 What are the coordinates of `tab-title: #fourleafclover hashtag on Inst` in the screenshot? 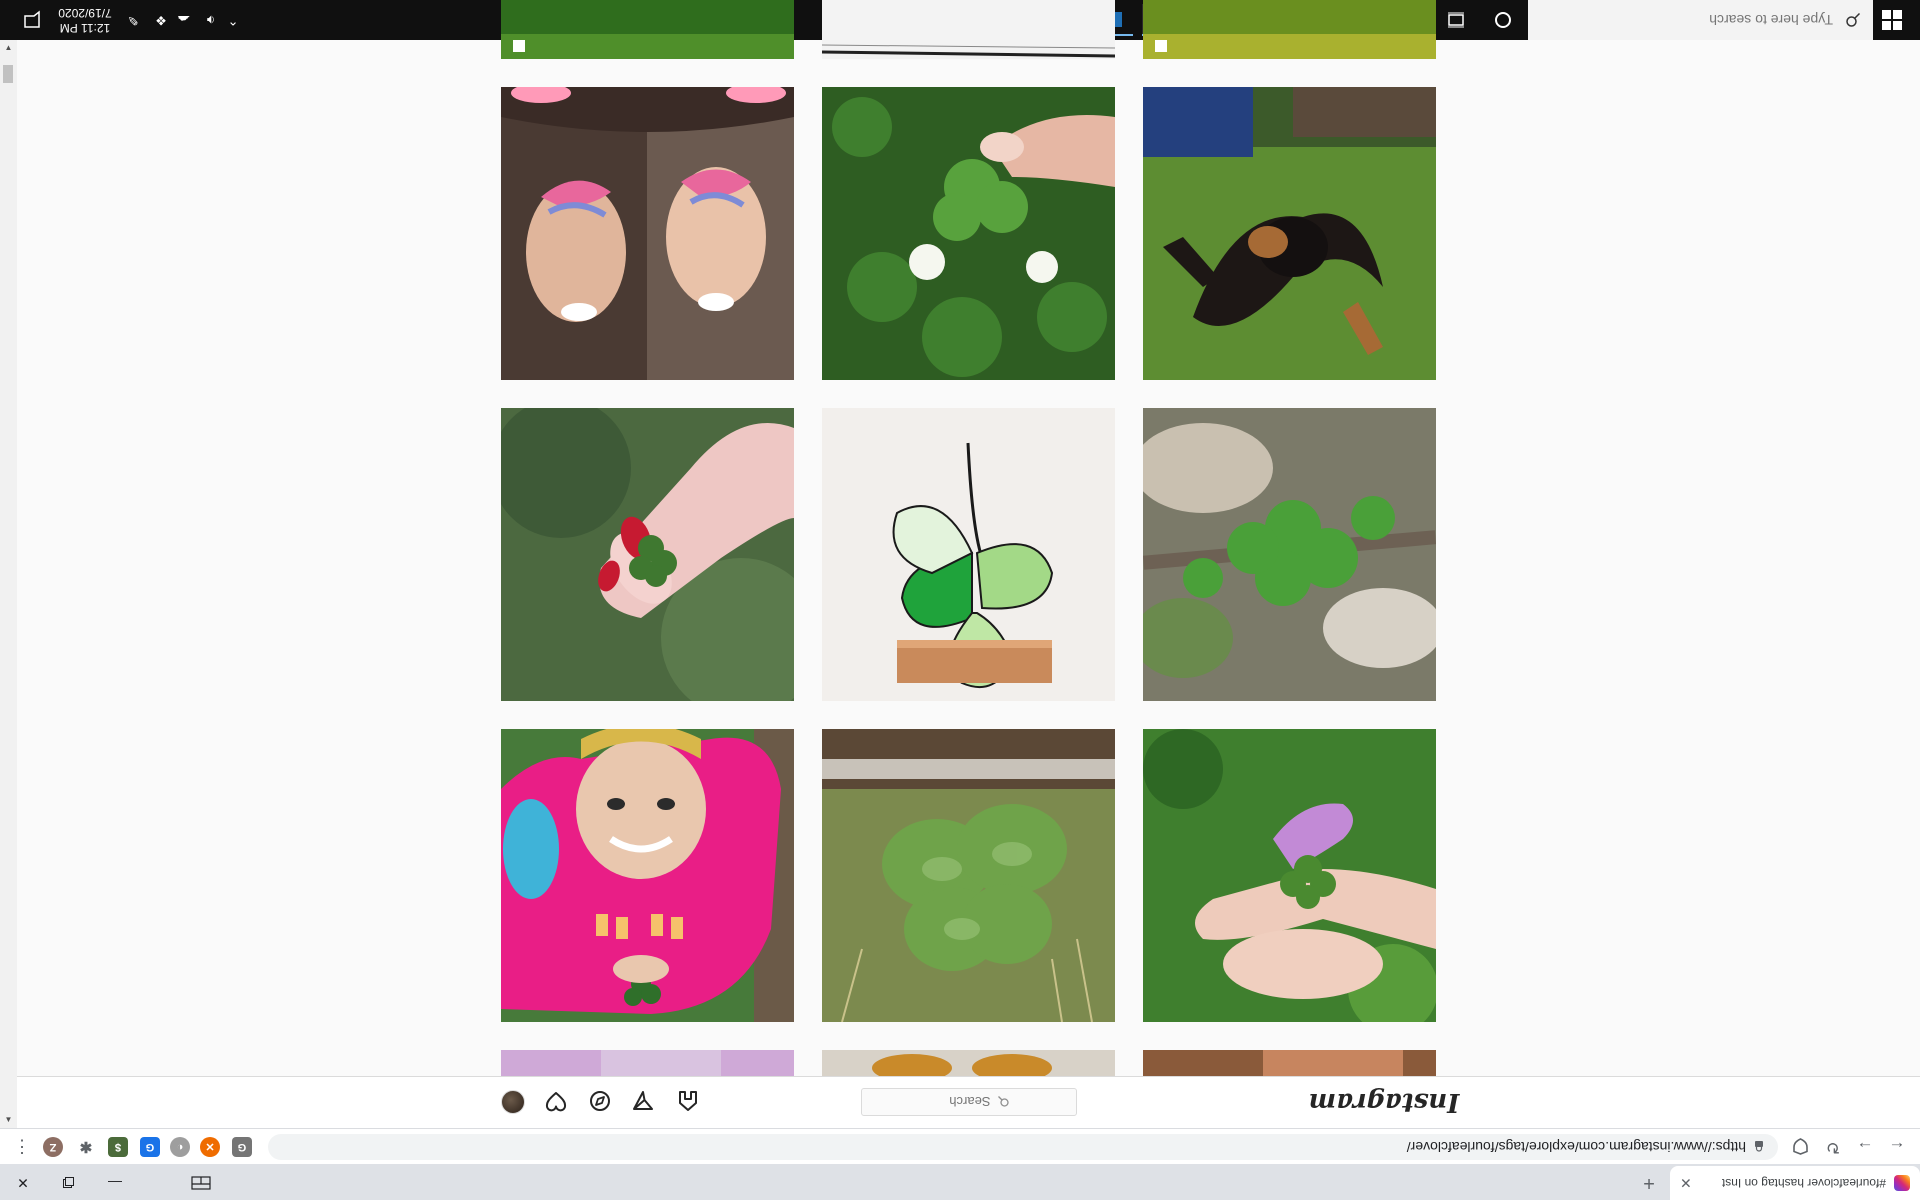 It's located at (1803, 1183).